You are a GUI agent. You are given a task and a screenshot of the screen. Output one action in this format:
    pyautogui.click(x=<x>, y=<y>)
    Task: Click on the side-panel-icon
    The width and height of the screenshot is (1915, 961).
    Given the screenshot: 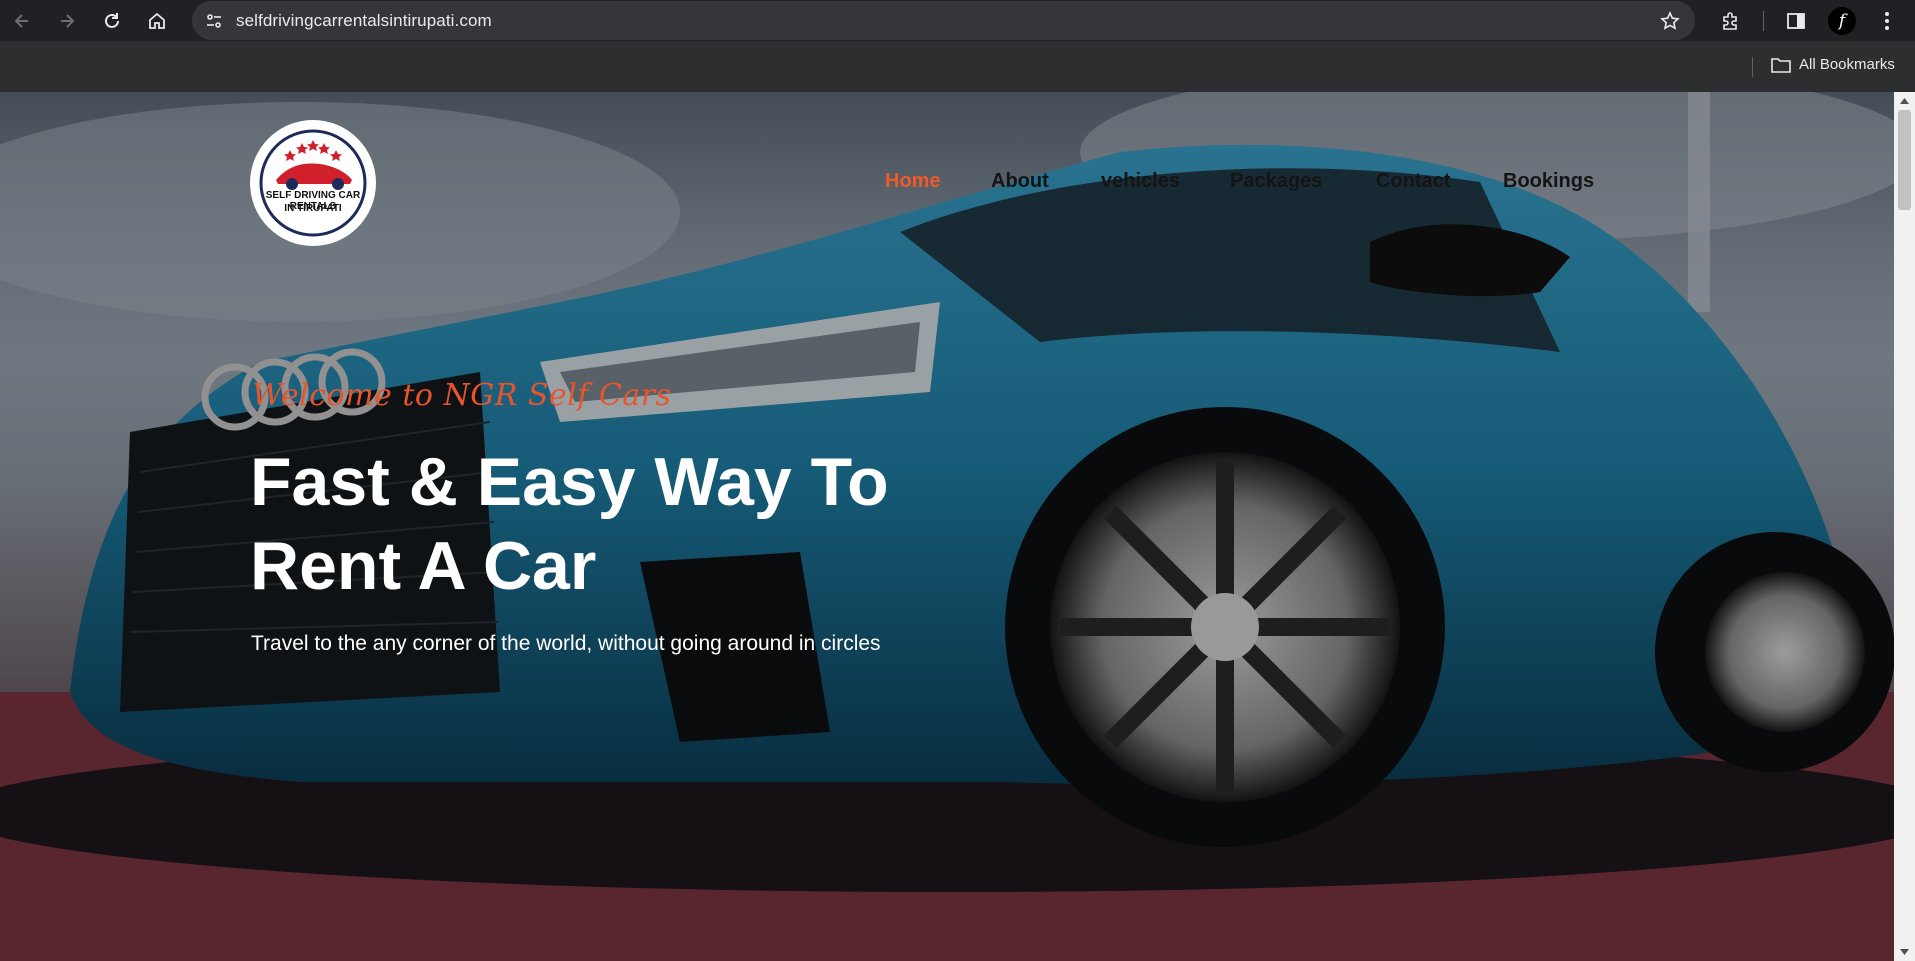 What is the action you would take?
    pyautogui.click(x=1796, y=21)
    